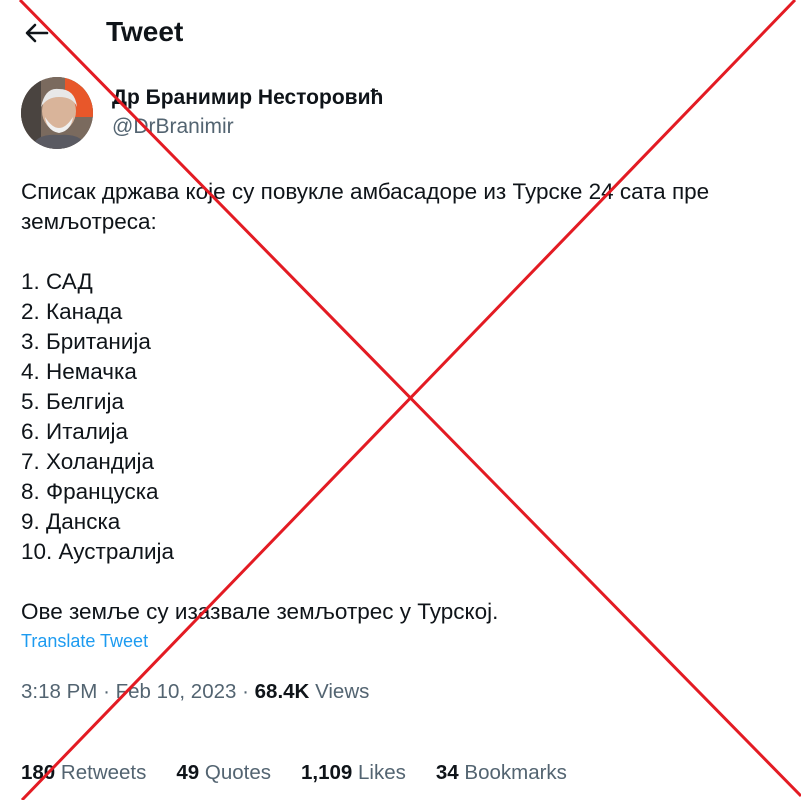  Describe the element at coordinates (37, 33) in the screenshot. I see `back-arrow-icon` at that location.